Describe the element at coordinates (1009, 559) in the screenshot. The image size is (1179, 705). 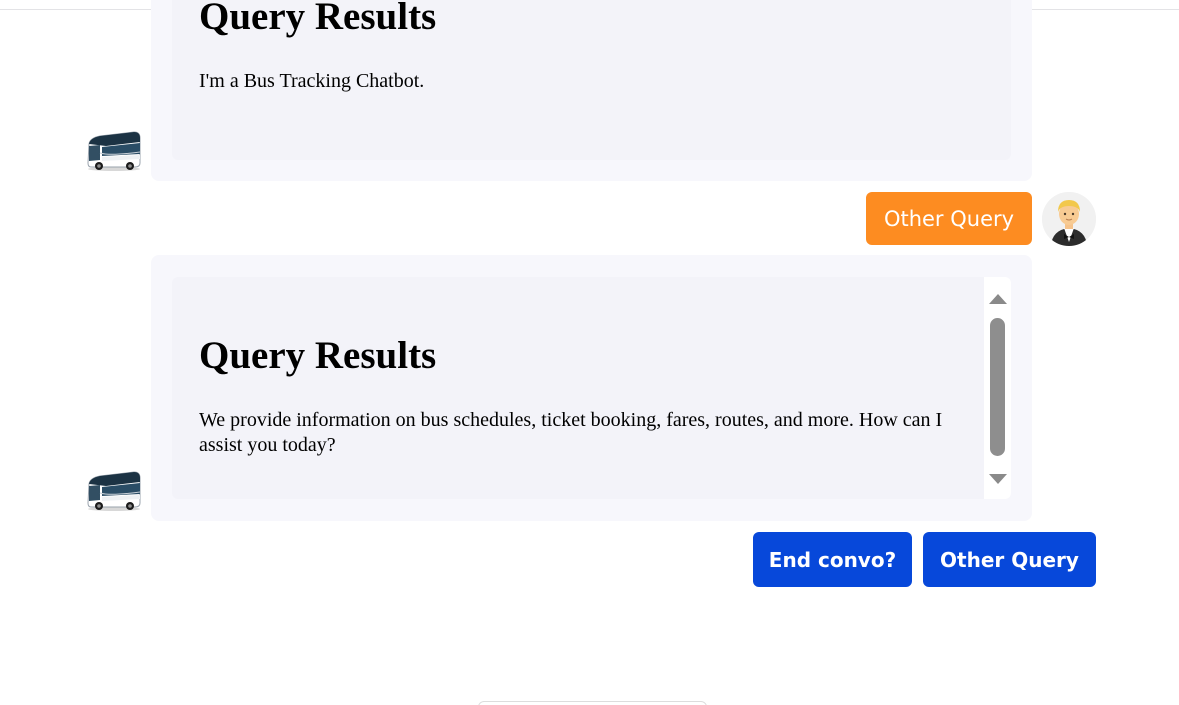
I see `other-query-button: Other Query` at that location.